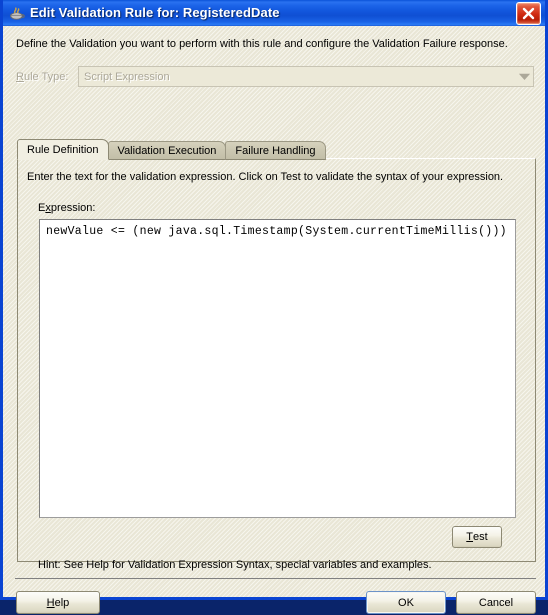 This screenshot has height=615, width=548. I want to click on footer-divider, so click(275, 578).